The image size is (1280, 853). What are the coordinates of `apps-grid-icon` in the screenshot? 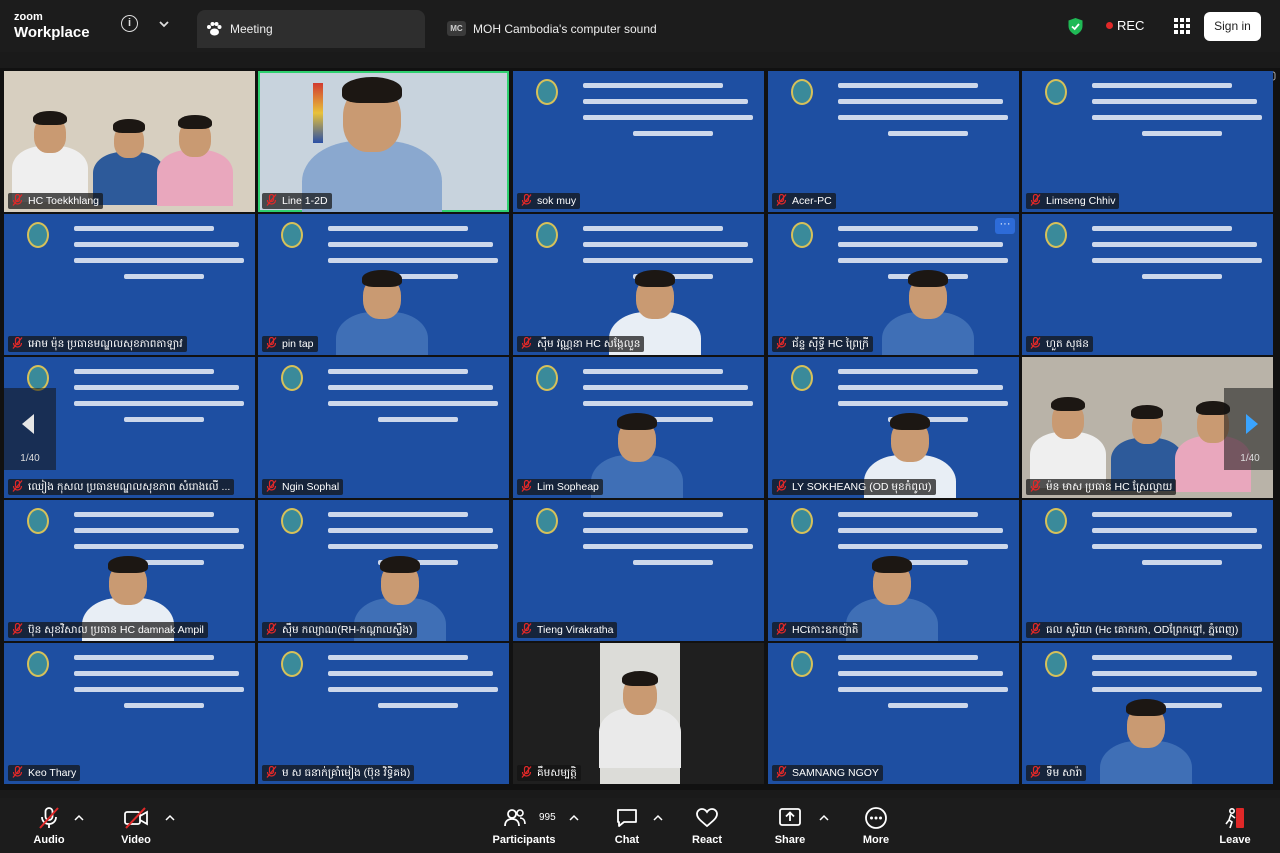 It's located at (1182, 26).